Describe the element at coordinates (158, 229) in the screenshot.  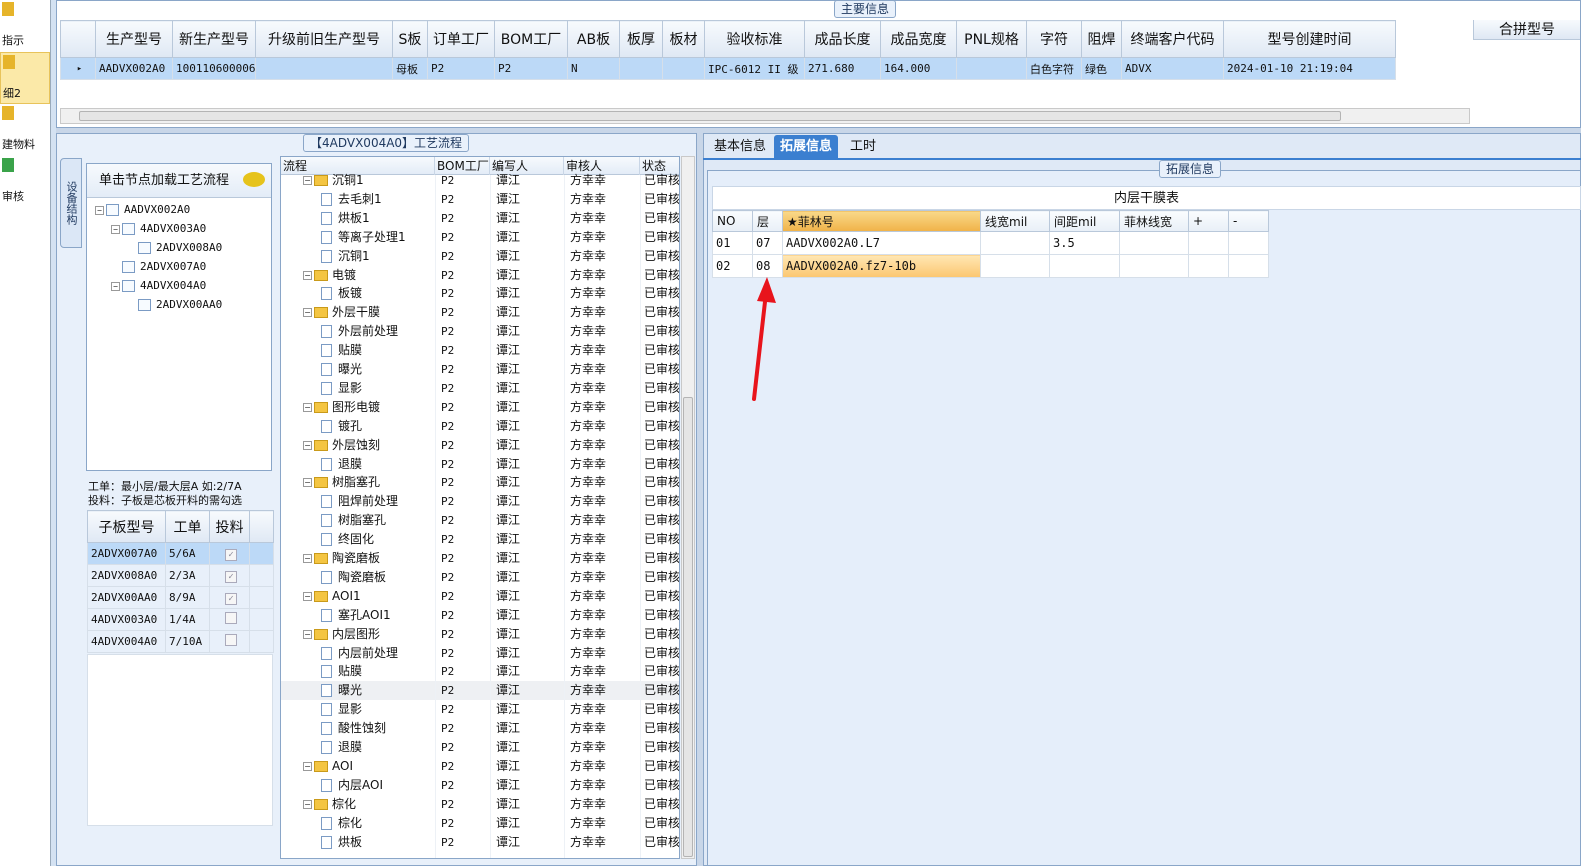
I see `tree-node: − 4ADVX003A0` at that location.